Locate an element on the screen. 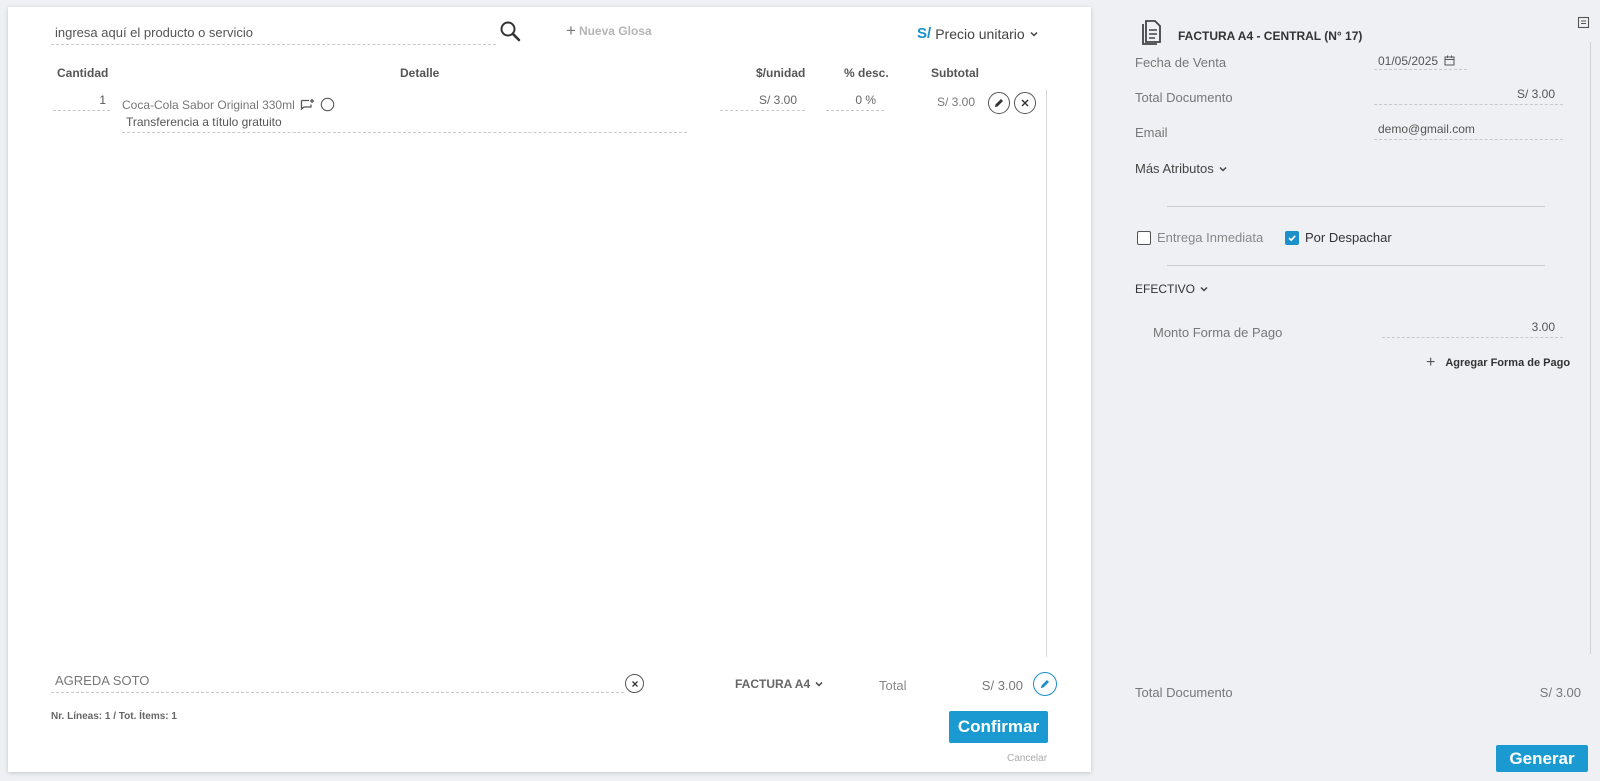 Image resolution: width=1600 pixels, height=781 pixels. column-header-subtotal: Subtotal is located at coordinates (955, 73).